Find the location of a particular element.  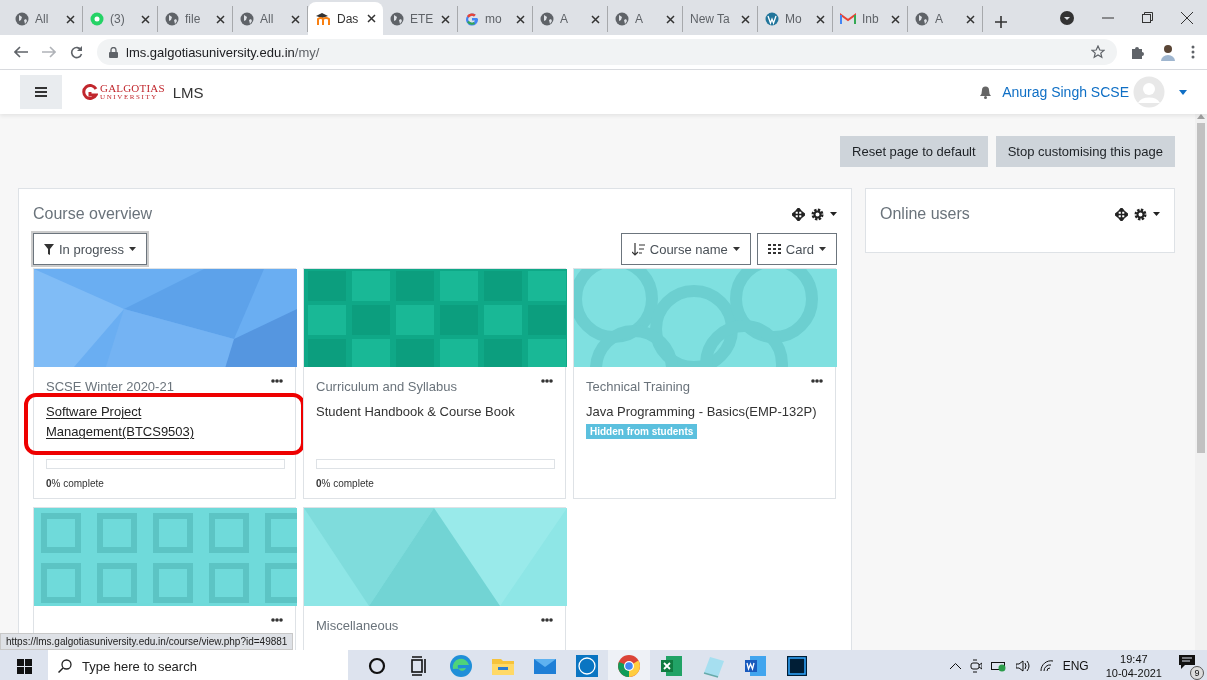

browser-tab: file is located at coordinates (195, 19).